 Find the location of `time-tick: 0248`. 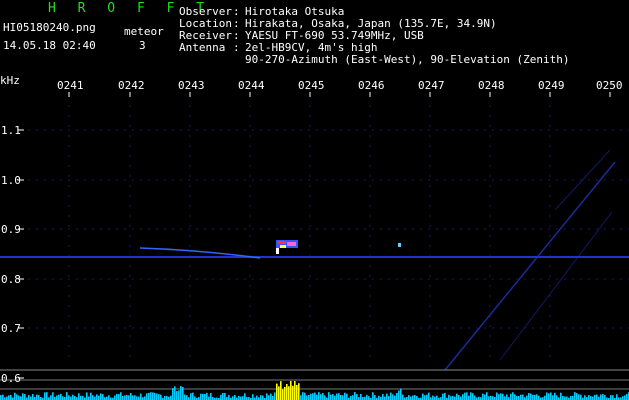

time-tick: 0248 is located at coordinates (491, 85).